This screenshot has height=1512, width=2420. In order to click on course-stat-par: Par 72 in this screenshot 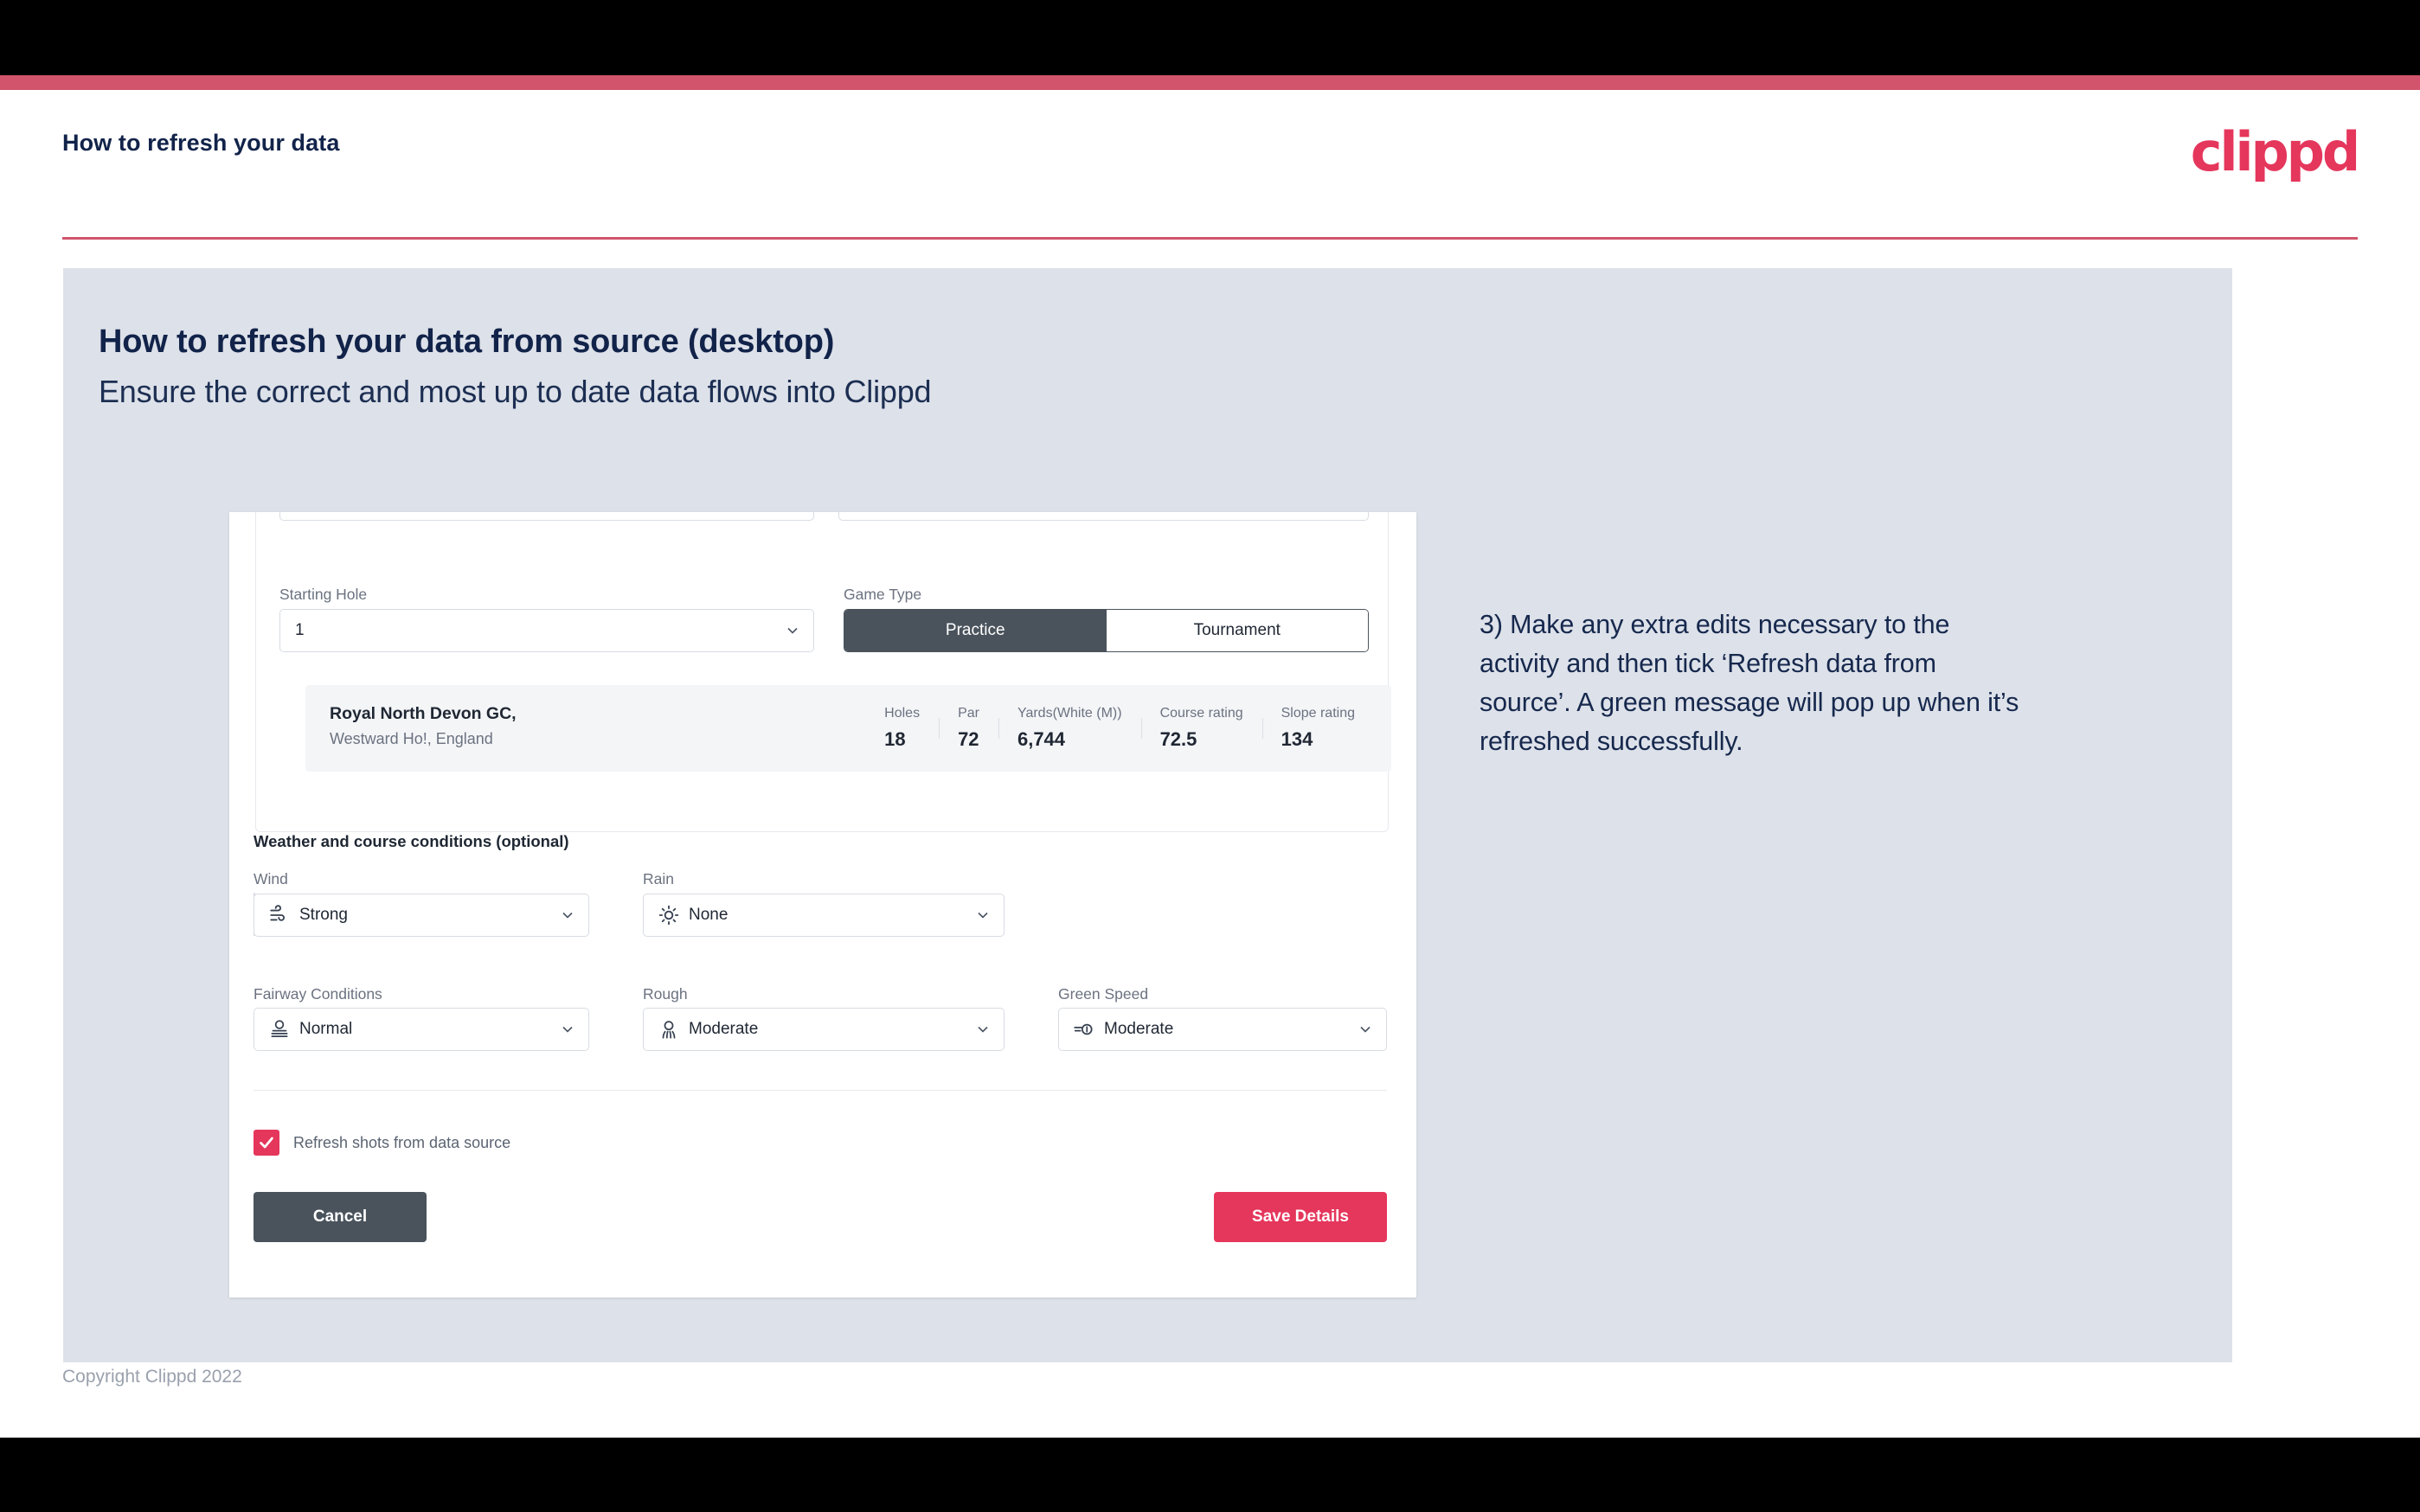, I will do `click(968, 728)`.